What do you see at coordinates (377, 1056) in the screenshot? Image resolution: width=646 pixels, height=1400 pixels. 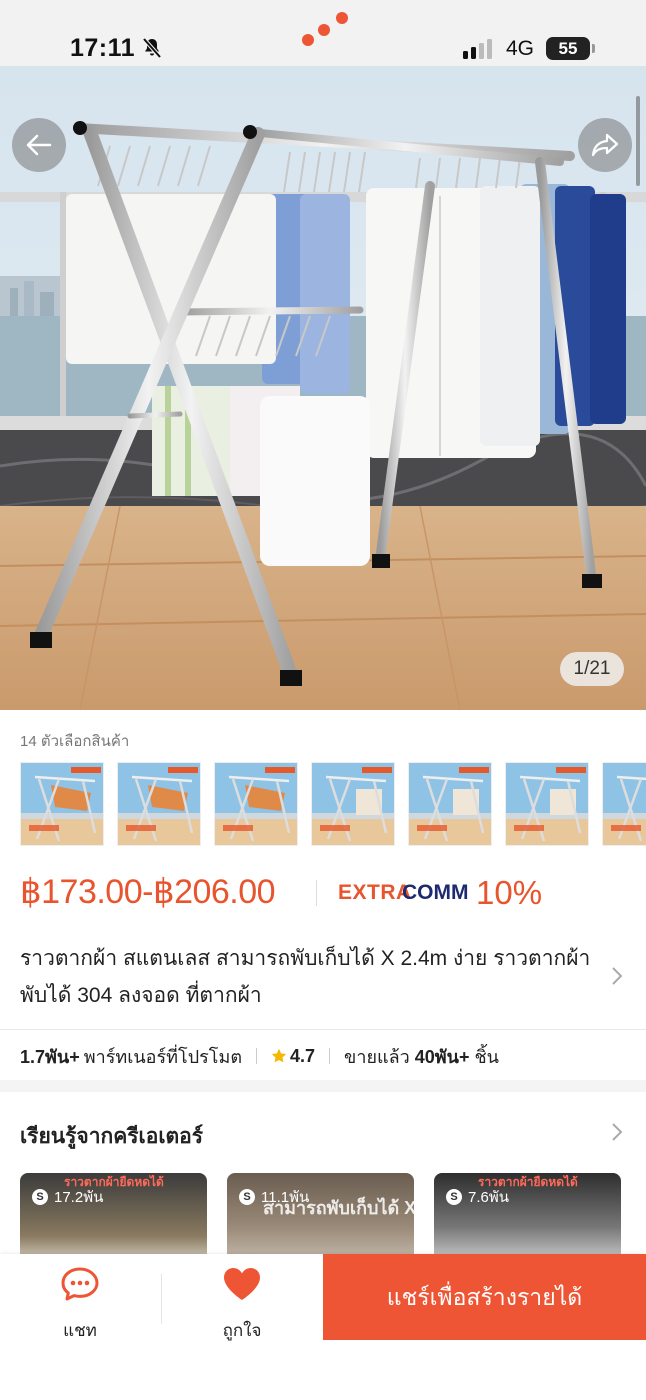 I see `sold-label: ขายแล้ว` at bounding box center [377, 1056].